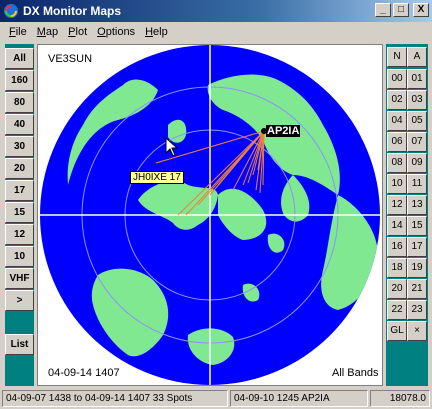 The height and width of the screenshot is (409, 432). What do you see at coordinates (397, 205) in the screenshot?
I see `hour-button: 12` at bounding box center [397, 205].